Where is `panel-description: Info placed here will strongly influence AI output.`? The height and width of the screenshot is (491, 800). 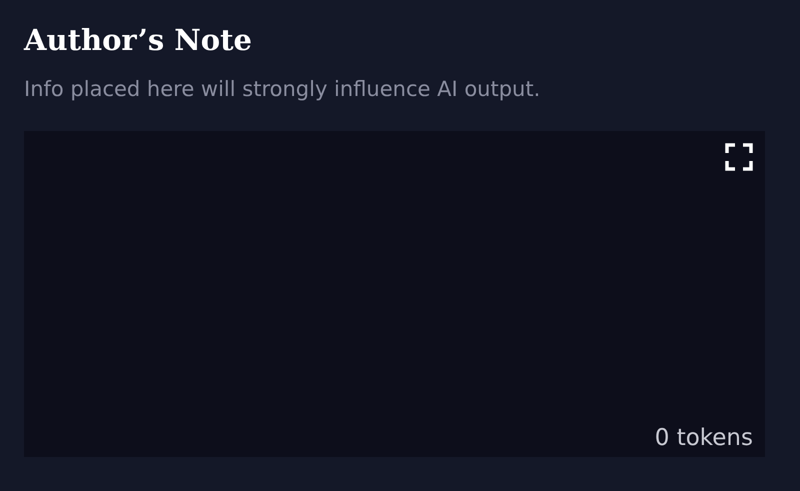 panel-description: Info placed here will strongly influence AI output. is located at coordinates (283, 89).